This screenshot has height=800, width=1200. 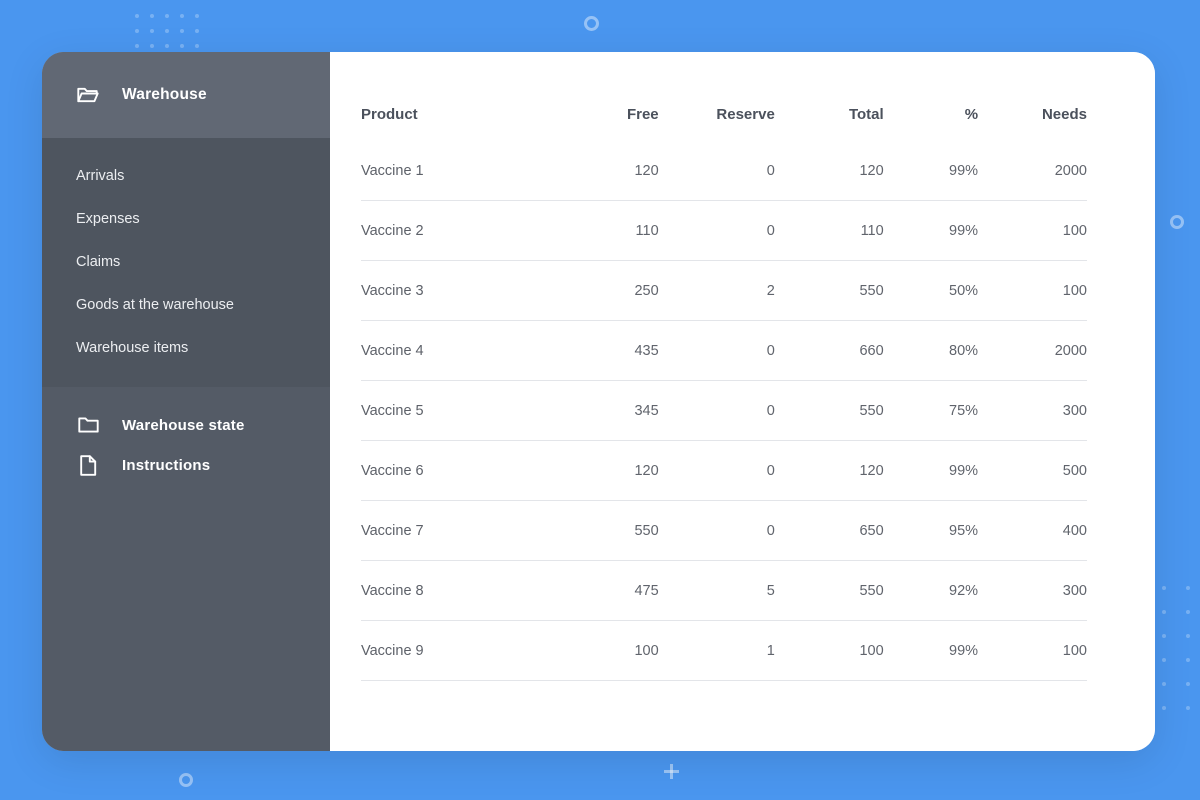 I want to click on sidebar-item-warehouse-items: Warehouse items, so click(x=186, y=347).